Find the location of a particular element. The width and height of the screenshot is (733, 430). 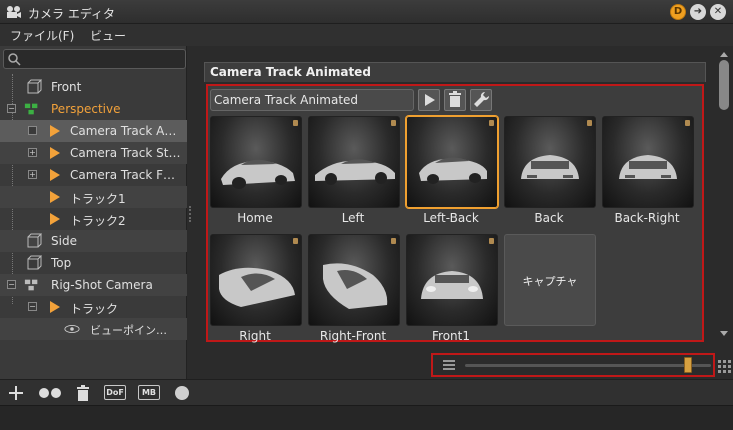

thumbnail-label: Back is located at coordinates (549, 218).